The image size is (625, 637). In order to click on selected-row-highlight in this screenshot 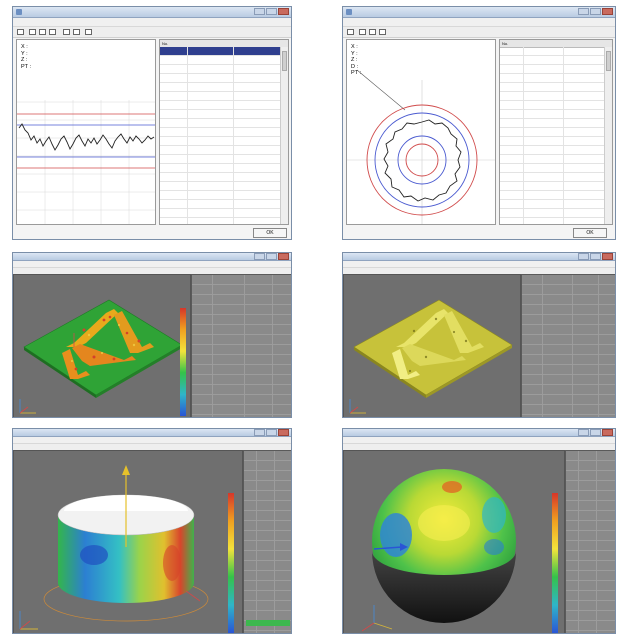, I will do `click(268, 623)`.